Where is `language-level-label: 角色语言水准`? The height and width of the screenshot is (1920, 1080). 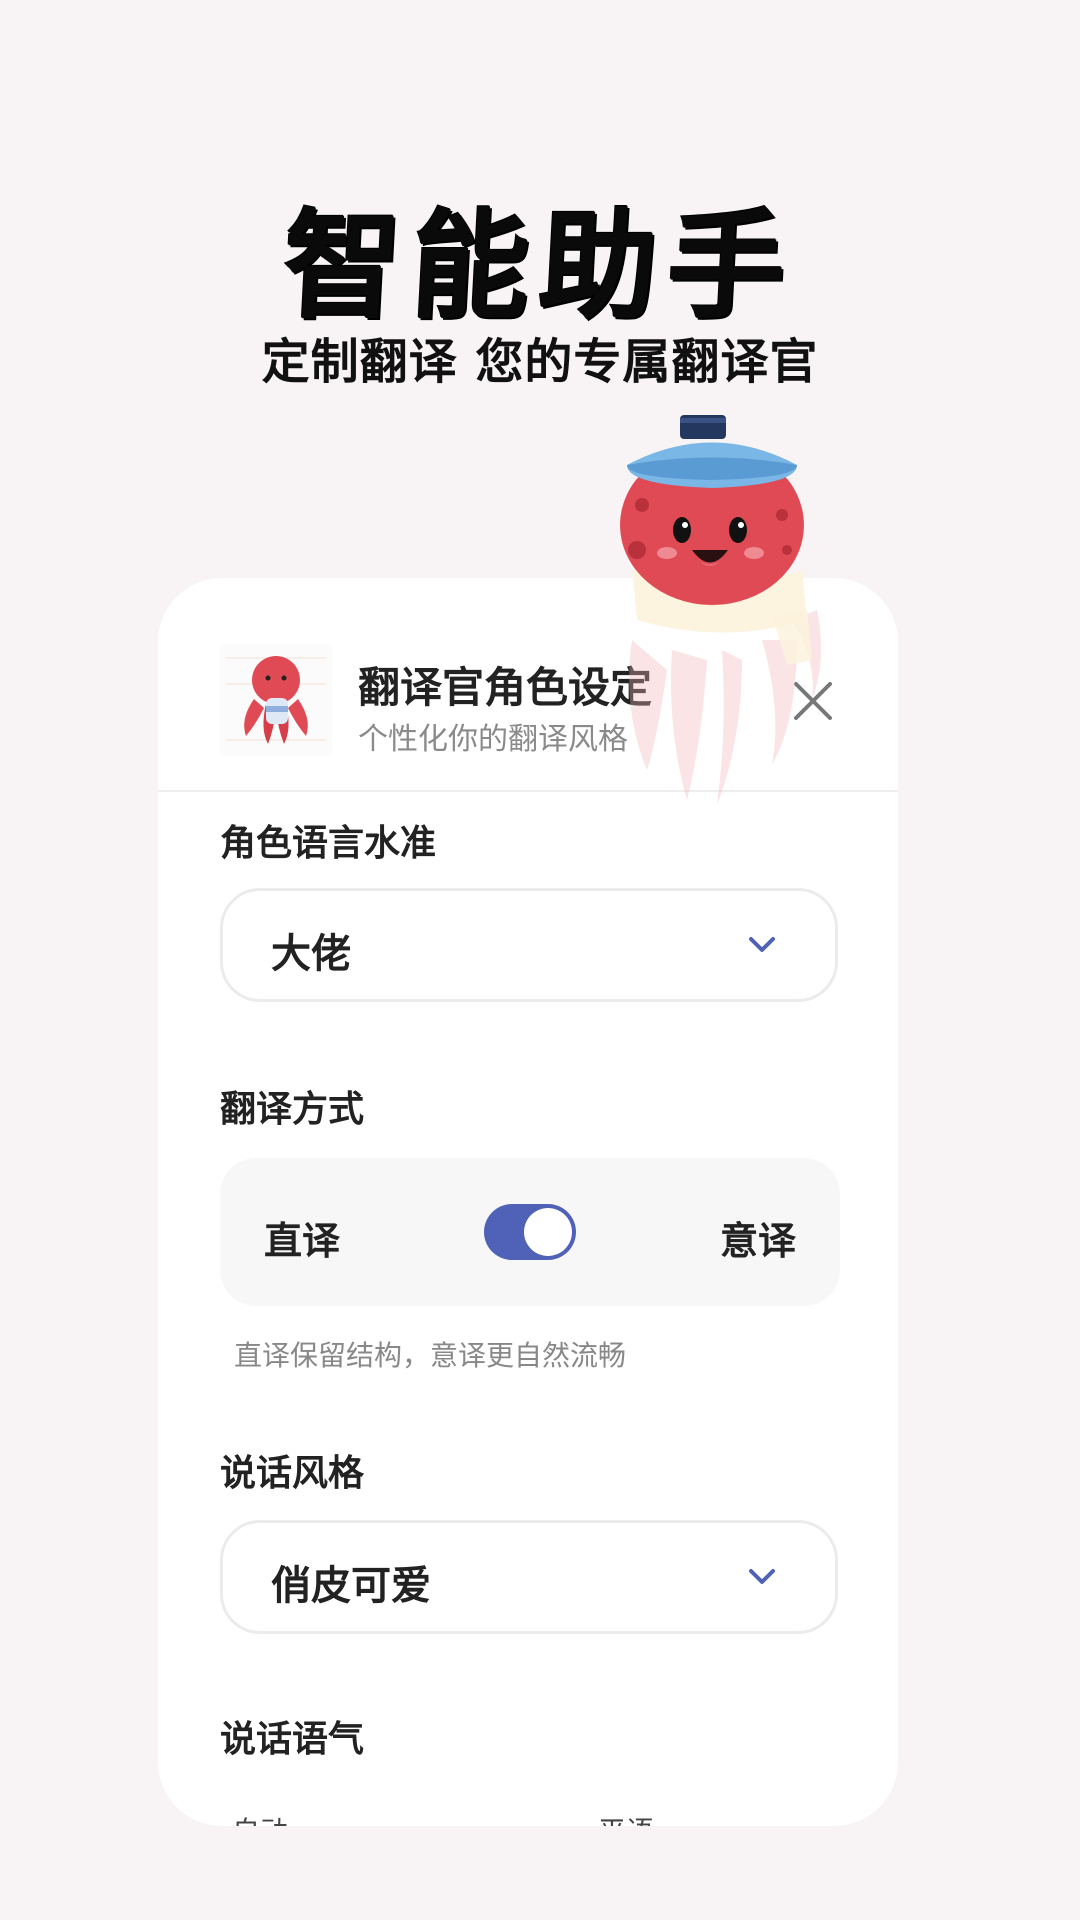
language-level-label: 角色语言水准 is located at coordinates (328, 843).